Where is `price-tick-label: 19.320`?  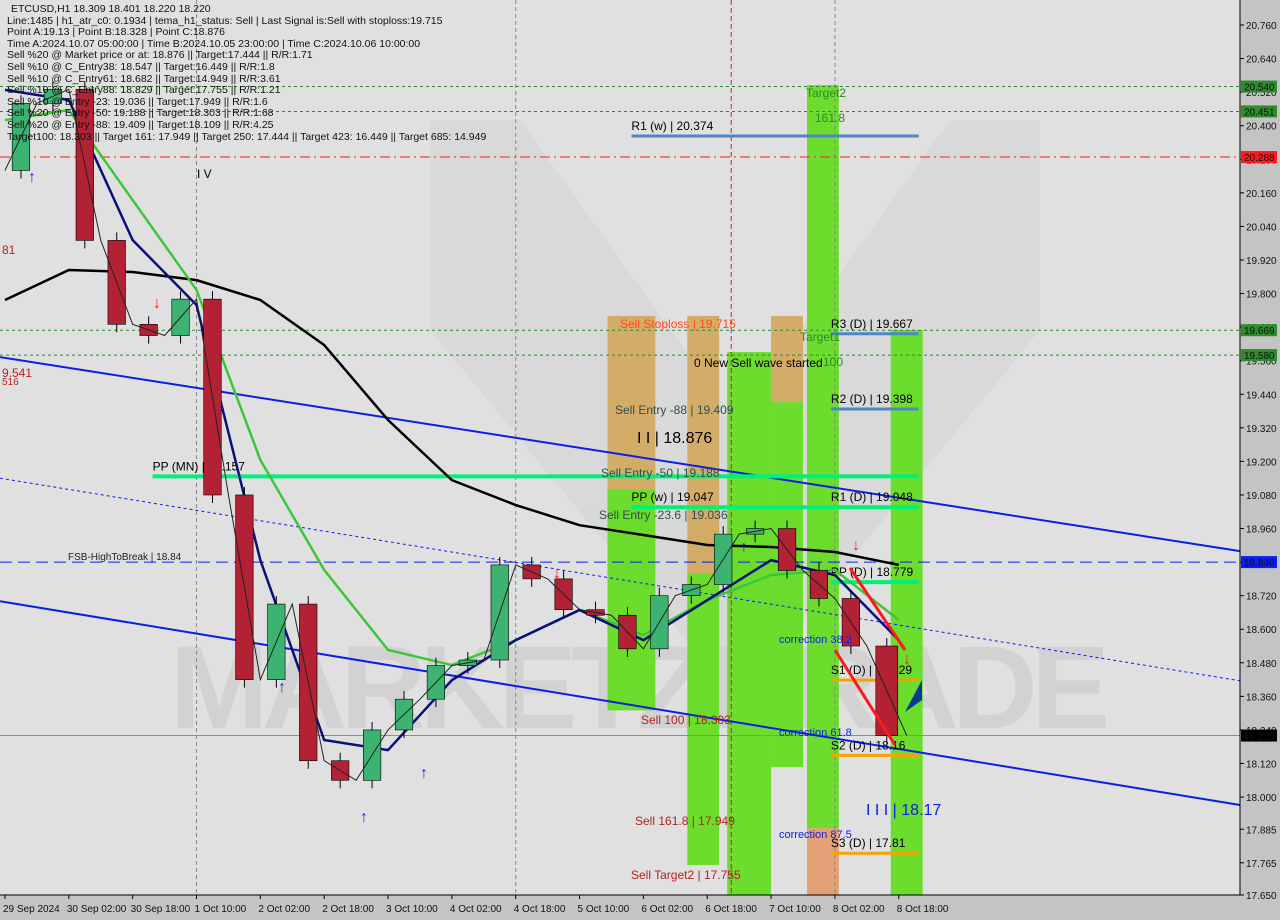 price-tick-label: 19.320 is located at coordinates (1261, 429).